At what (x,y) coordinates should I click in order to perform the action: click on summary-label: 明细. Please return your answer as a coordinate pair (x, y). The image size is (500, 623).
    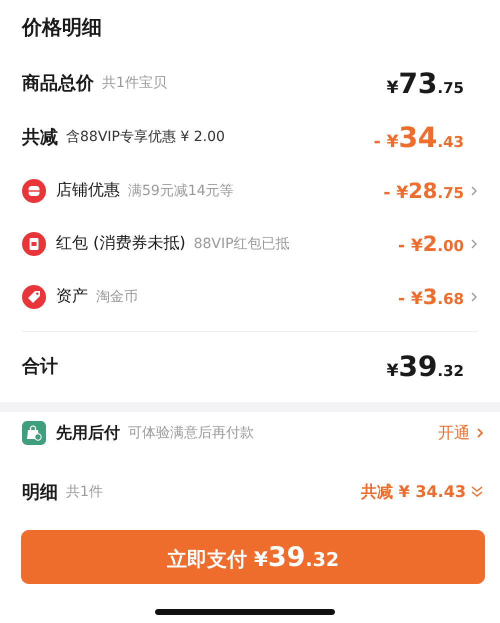
    Looking at the image, I should click on (40, 492).